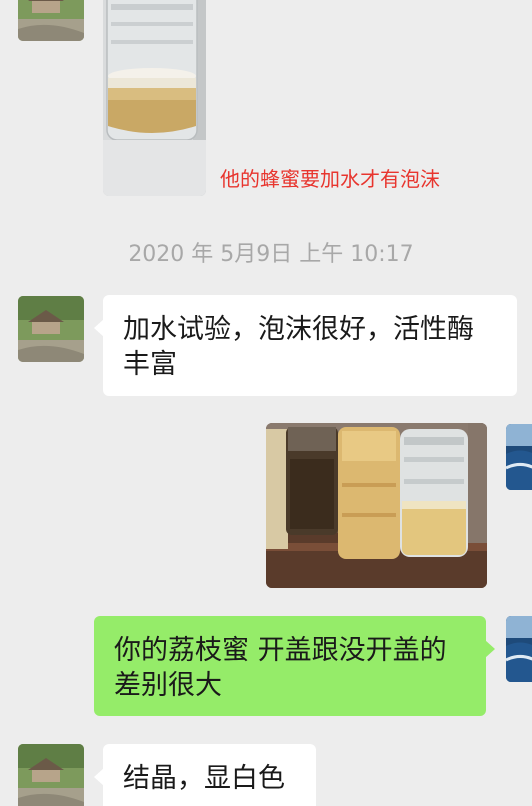 The height and width of the screenshot is (806, 532). Describe the element at coordinates (168, 685) in the screenshot. I see `message-line: 差别很大` at that location.